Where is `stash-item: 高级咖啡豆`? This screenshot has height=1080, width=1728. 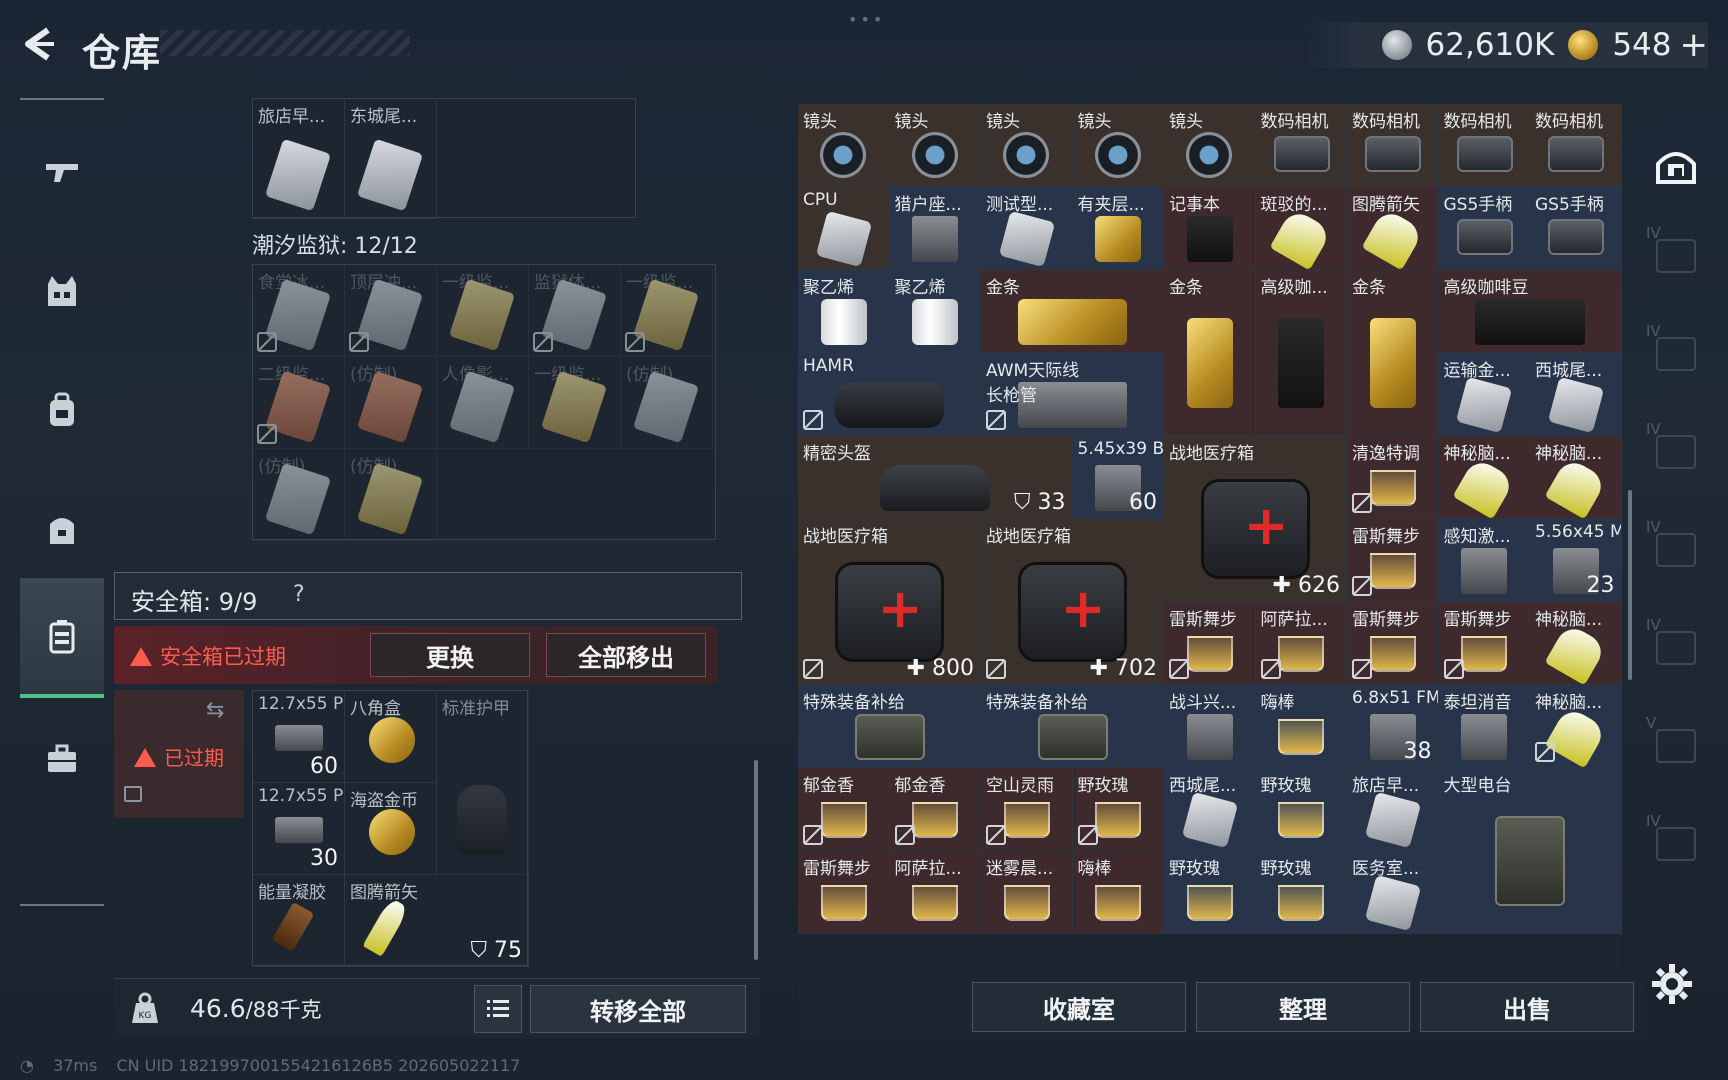 stash-item: 高级咖啡豆 is located at coordinates (1530, 311).